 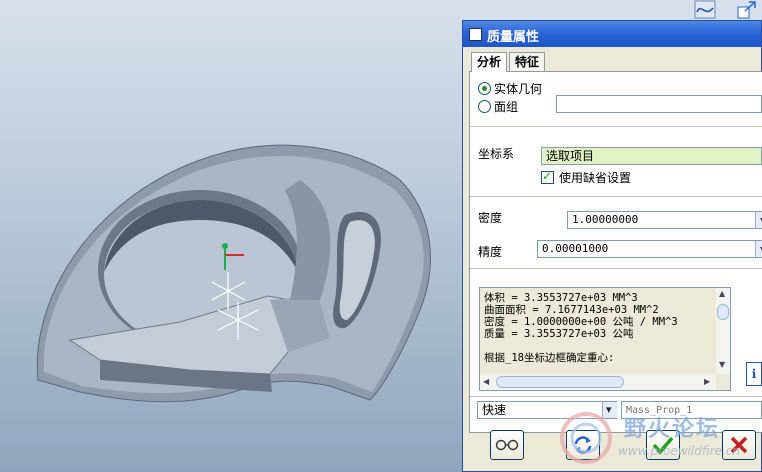 I want to click on vertical-scrollbar: ▲ ▼, so click(x=723, y=331).